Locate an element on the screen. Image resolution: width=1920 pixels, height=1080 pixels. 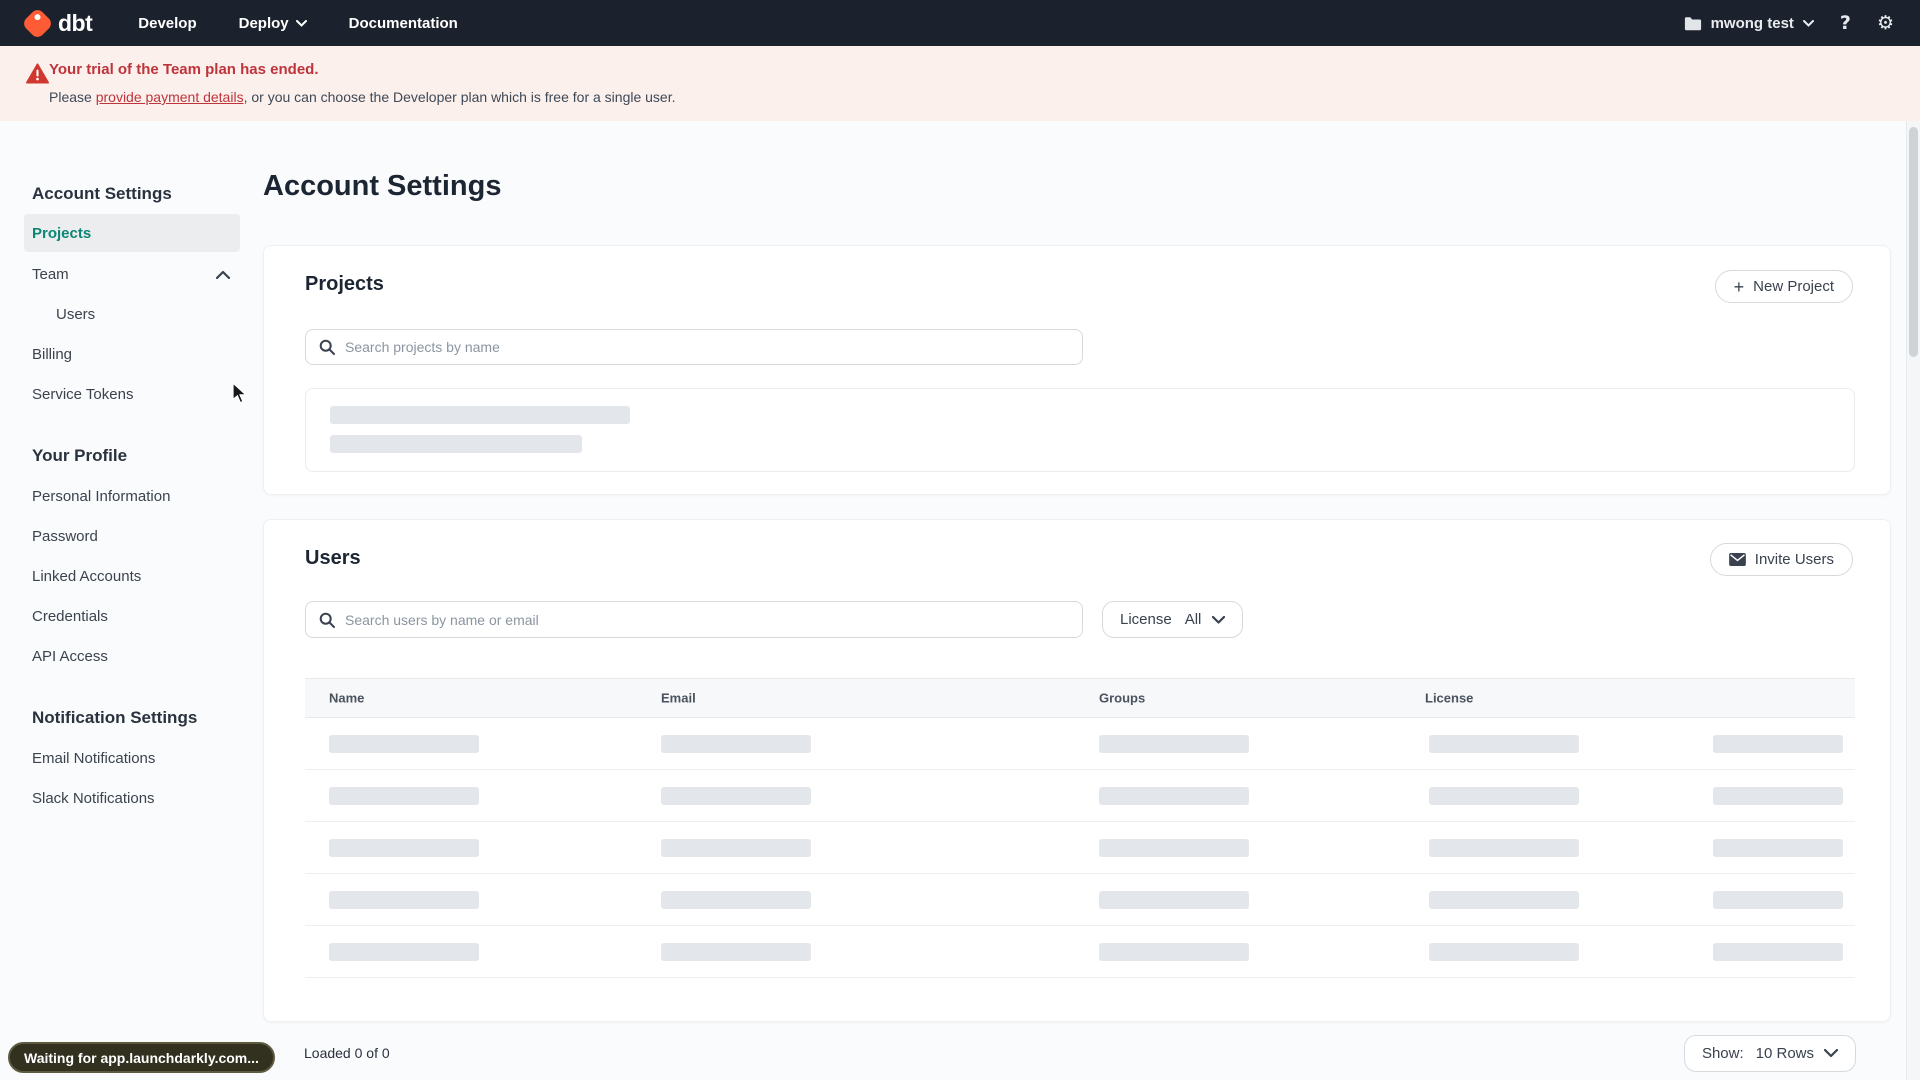
sidebar-item-team: Team is located at coordinates (132, 274).